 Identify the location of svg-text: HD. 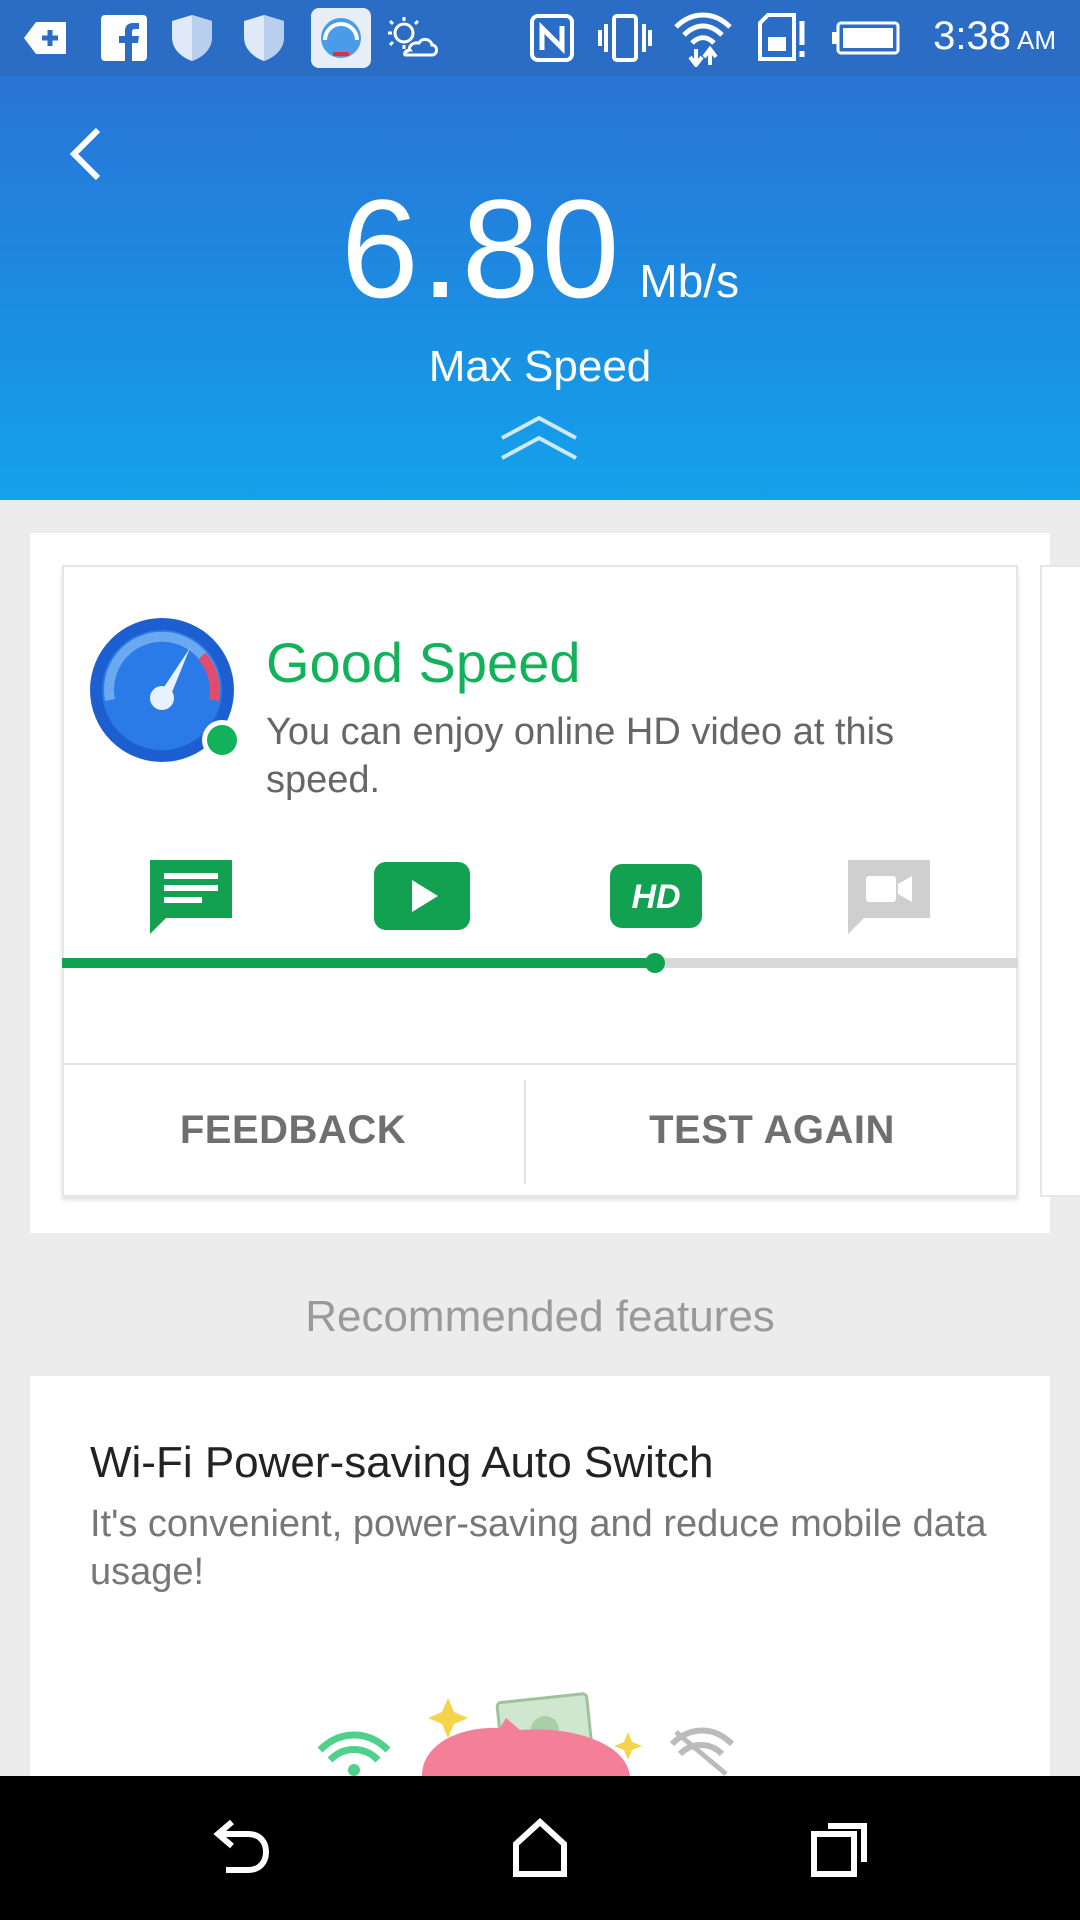
(655, 897).